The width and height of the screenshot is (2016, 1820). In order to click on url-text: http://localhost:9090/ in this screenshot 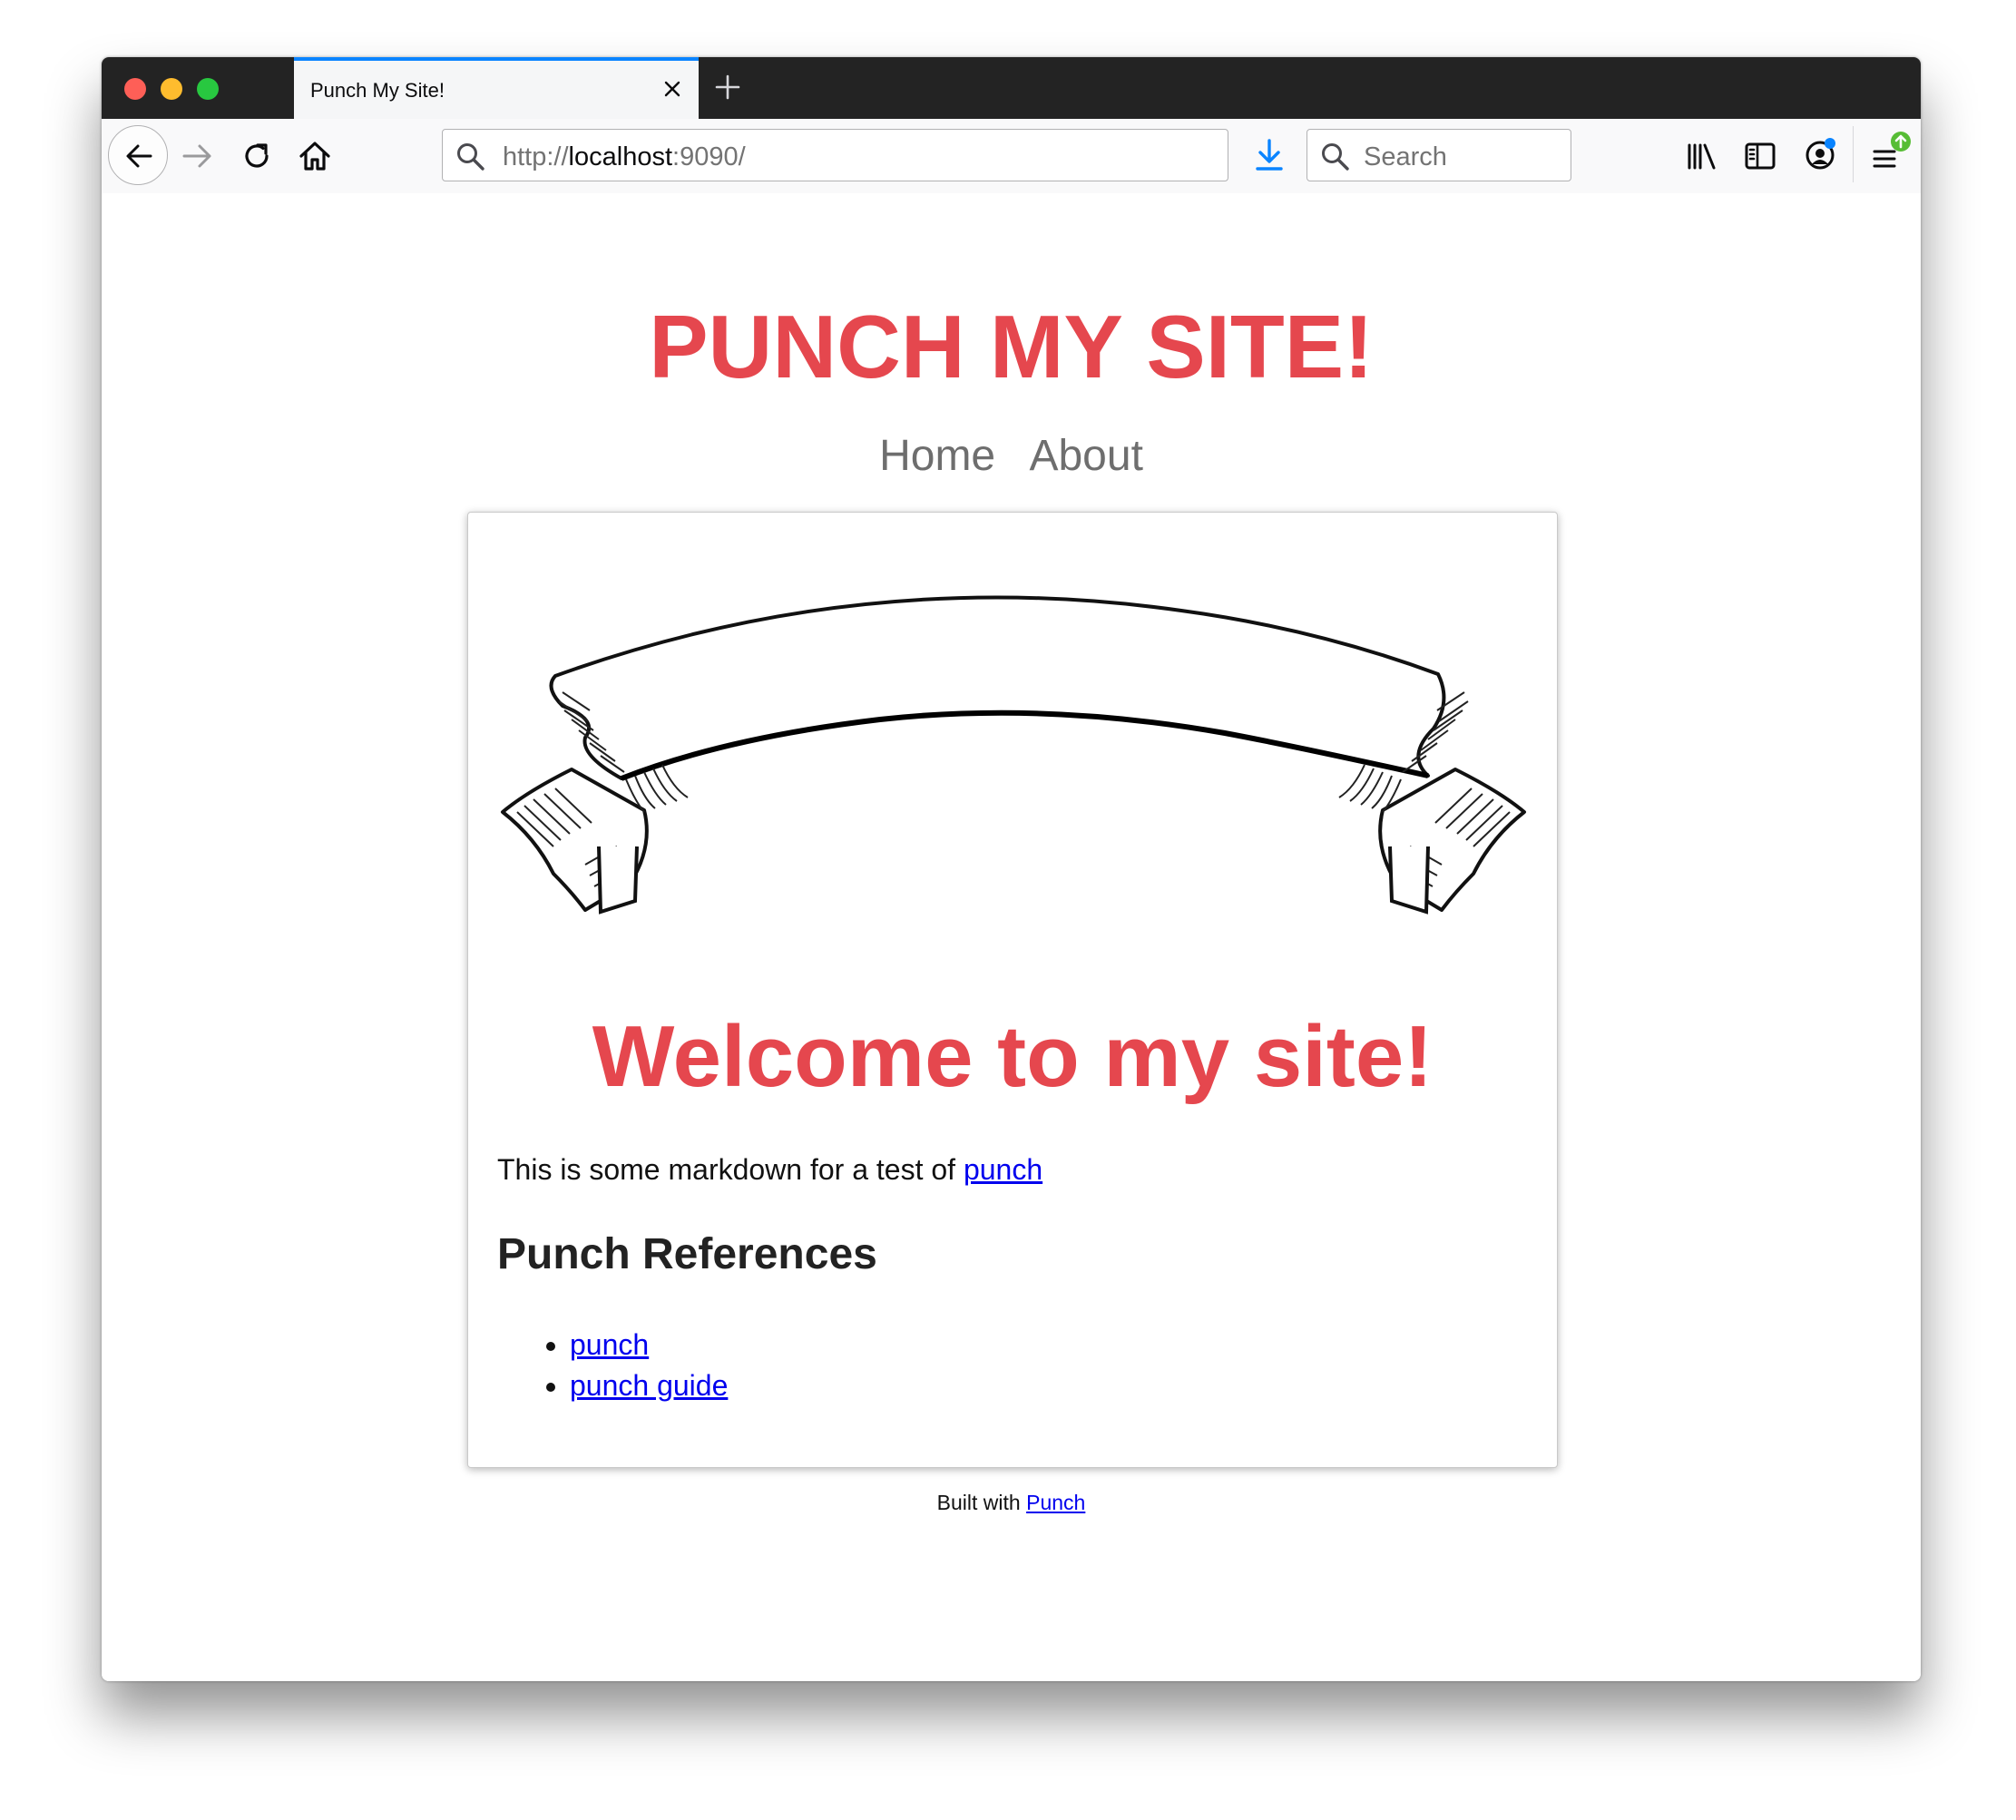, I will do `click(625, 157)`.